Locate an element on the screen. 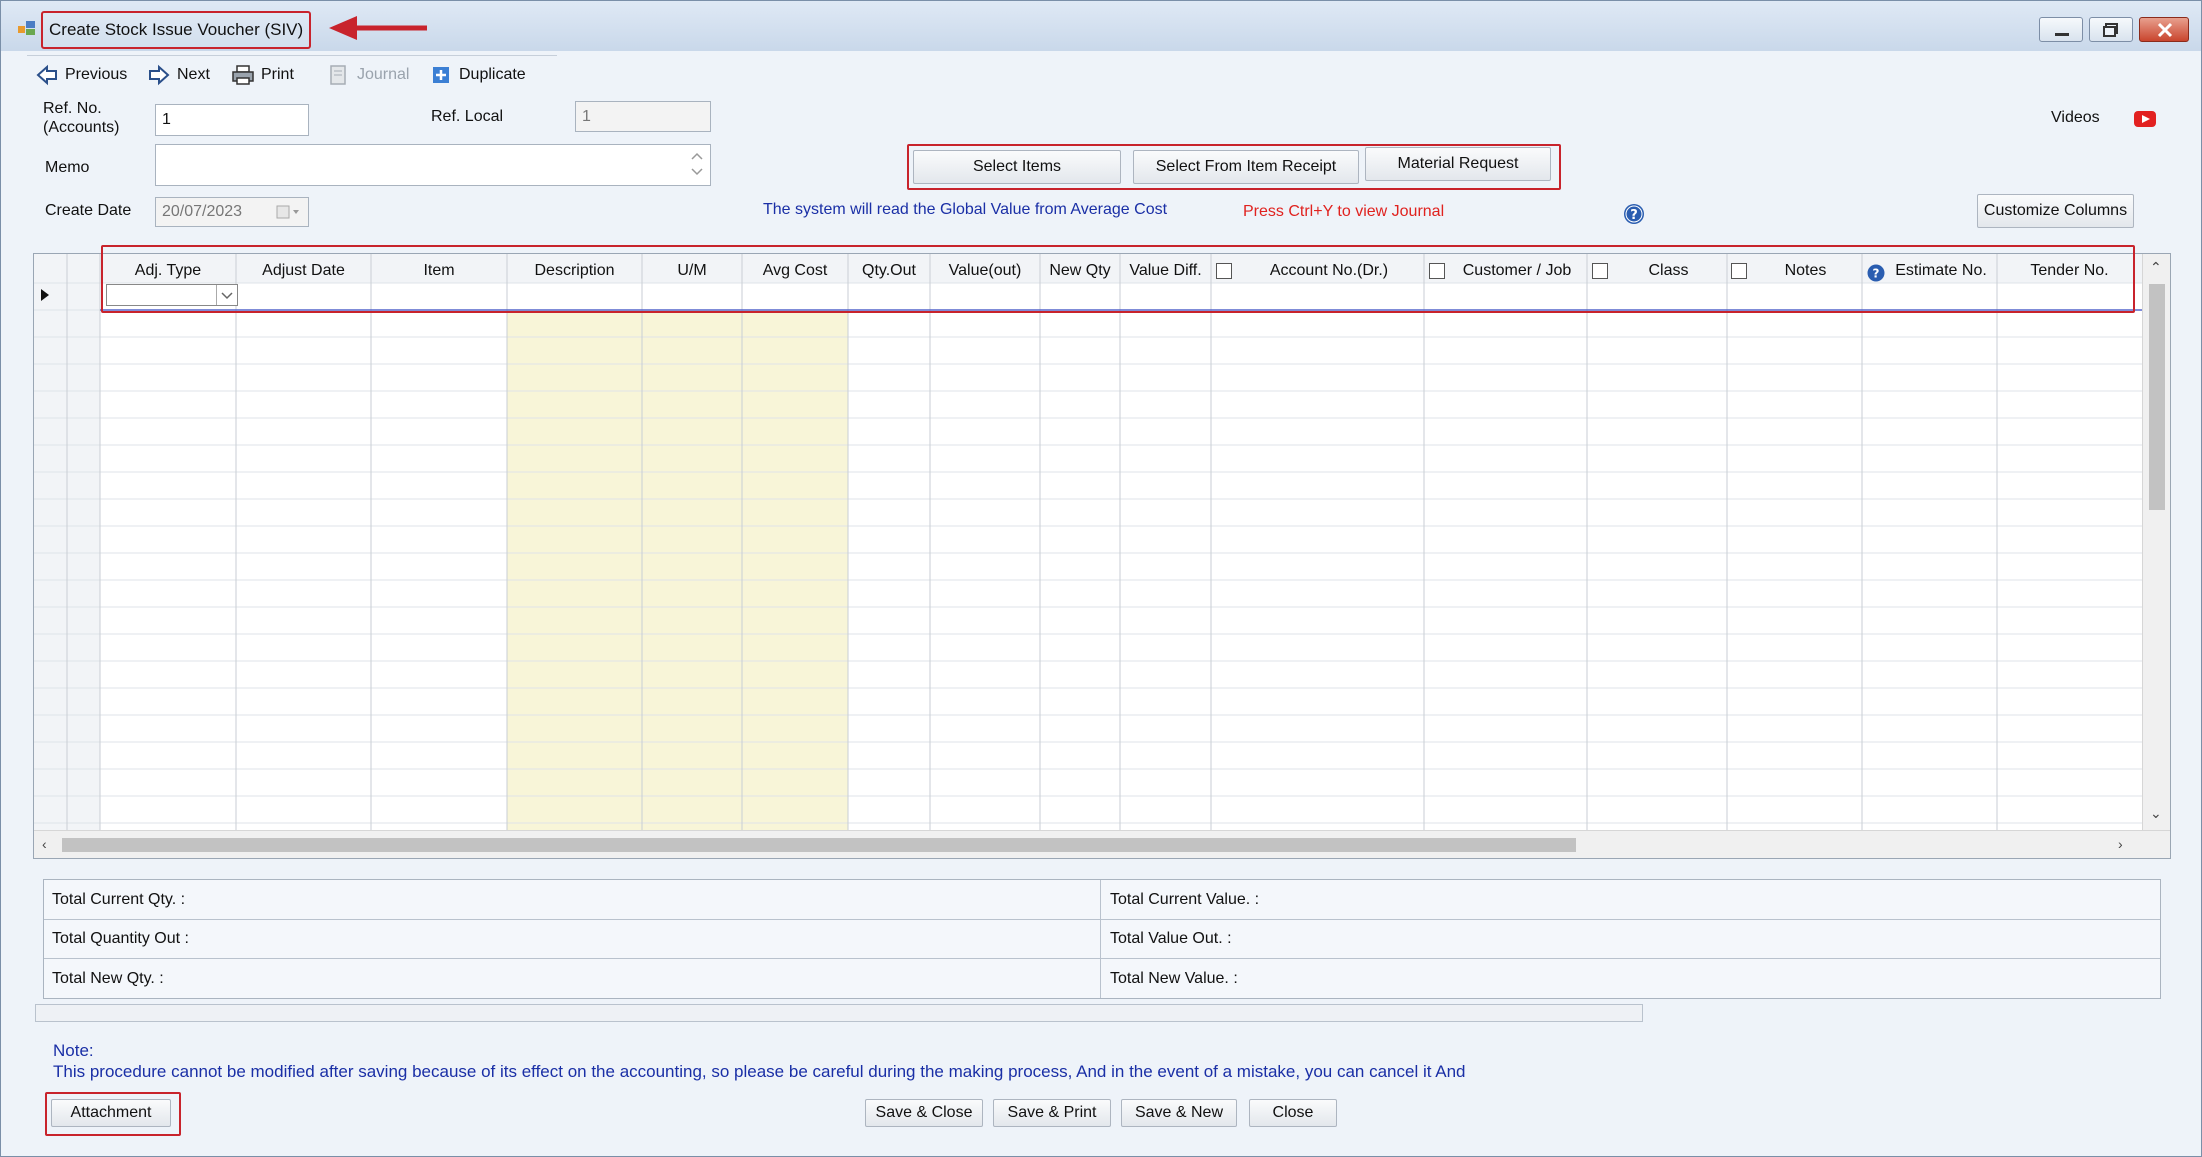 The image size is (2202, 1157). close-window-button is located at coordinates (2164, 29).